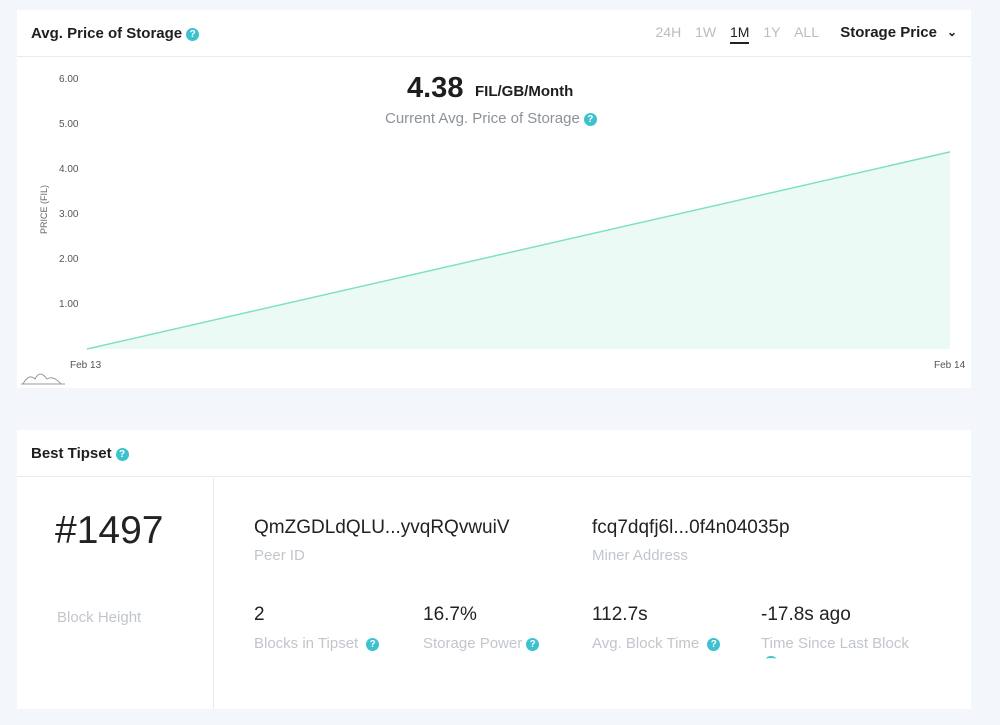 This screenshot has height=725, width=1000. What do you see at coordinates (646, 643) in the screenshot?
I see `avg-block-time-label-text: Avg. Block Time` at bounding box center [646, 643].